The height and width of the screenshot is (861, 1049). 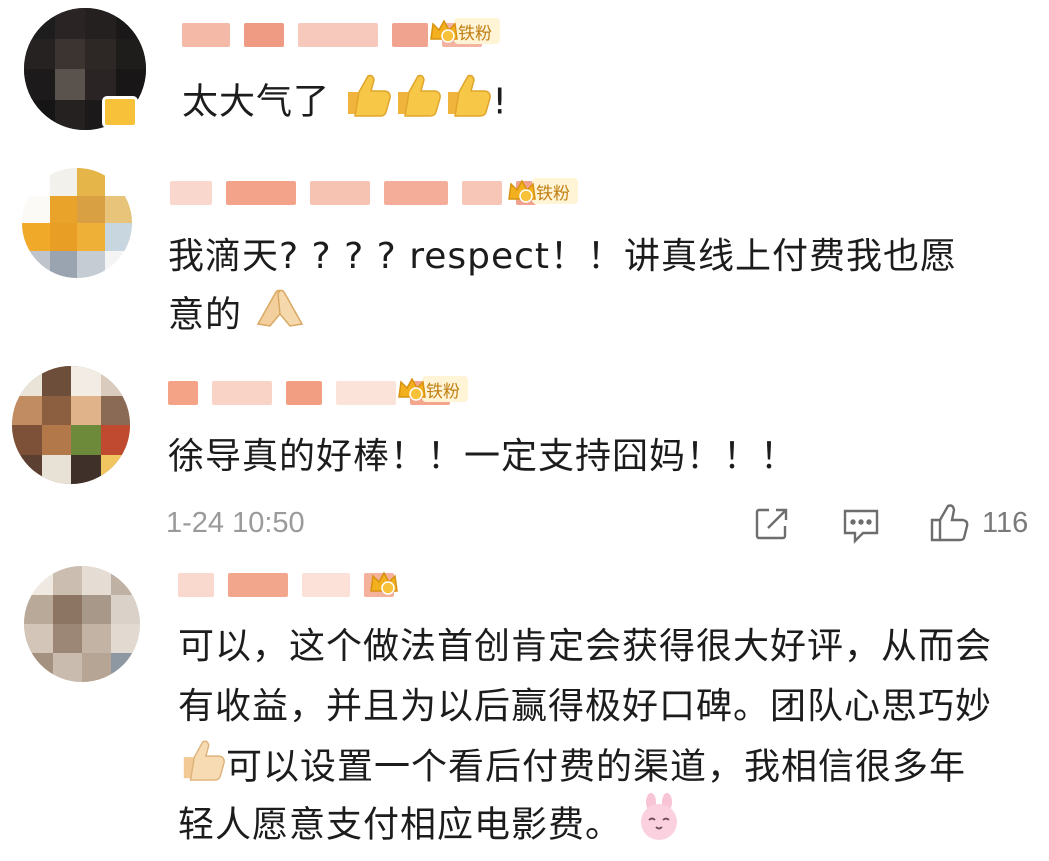 I want to click on pray-hands-icon, so click(x=280, y=316).